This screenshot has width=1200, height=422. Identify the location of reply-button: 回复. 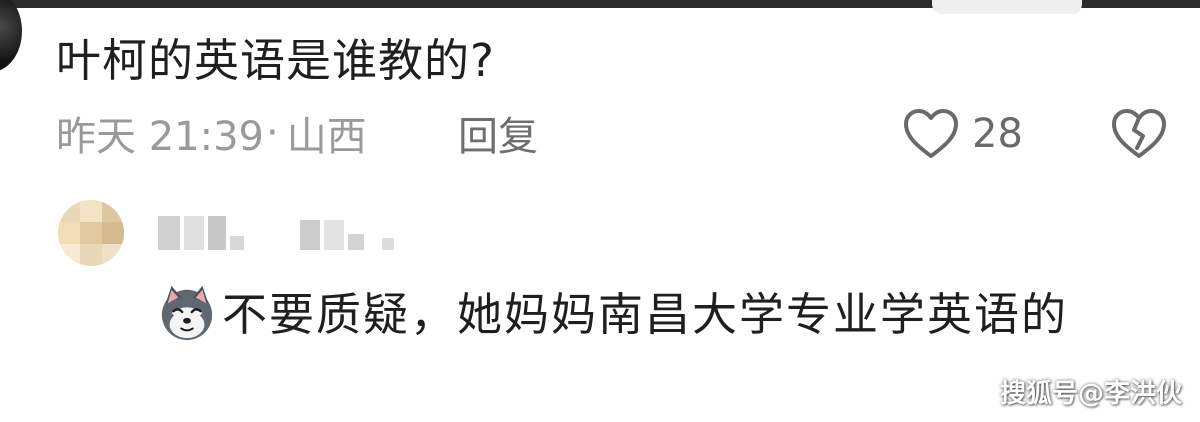
(498, 134).